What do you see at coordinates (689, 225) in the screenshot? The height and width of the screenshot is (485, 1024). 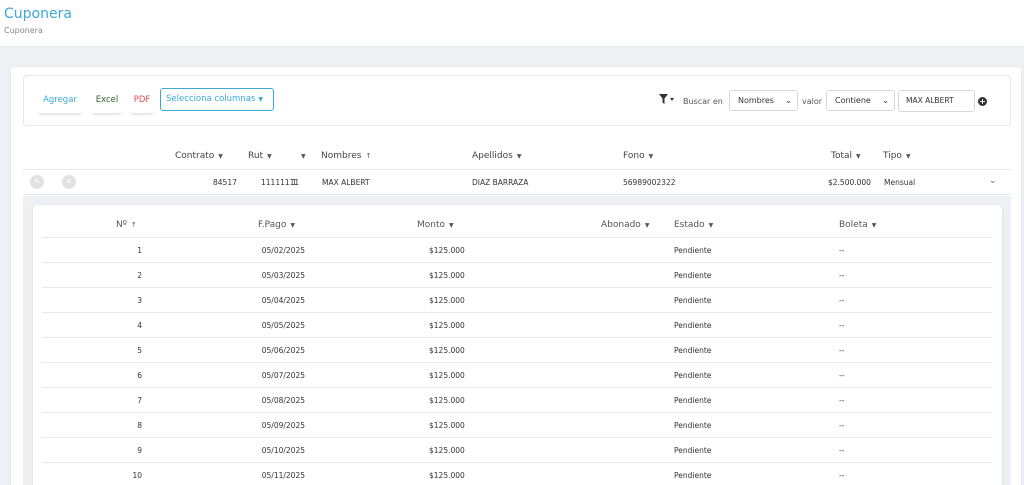 I see `column-label: Estado` at bounding box center [689, 225].